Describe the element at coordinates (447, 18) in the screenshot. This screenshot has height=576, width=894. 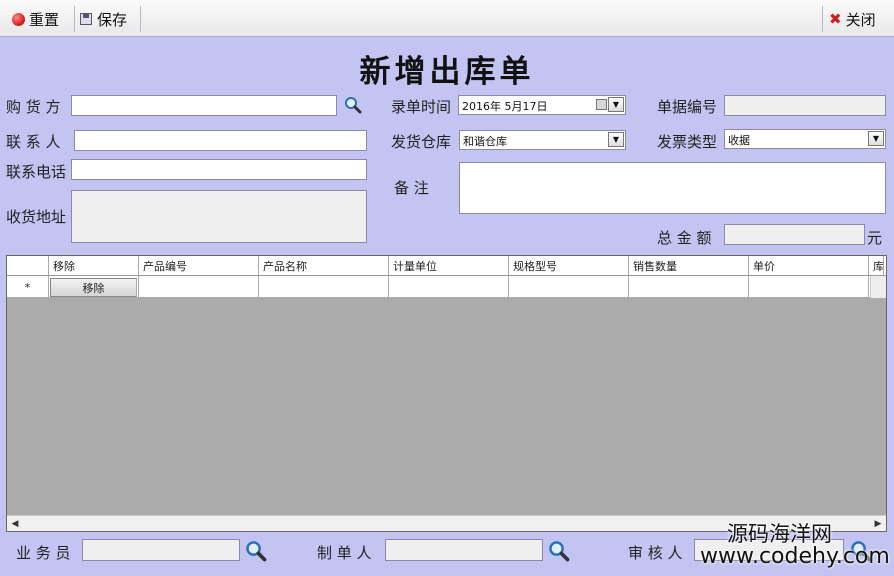
I see `toolbar: 重置 保存 ✖ 关闭` at that location.